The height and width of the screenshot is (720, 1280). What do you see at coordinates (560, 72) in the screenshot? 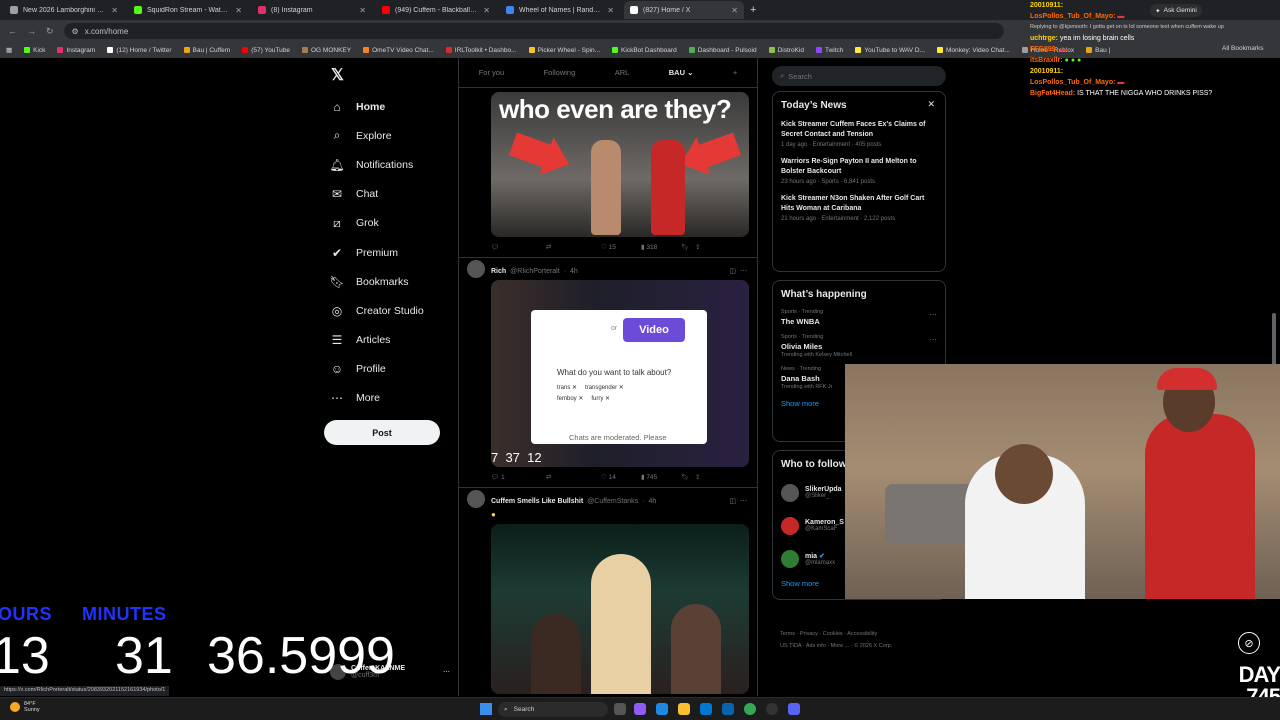
I see `tab-following: Following` at bounding box center [560, 72].